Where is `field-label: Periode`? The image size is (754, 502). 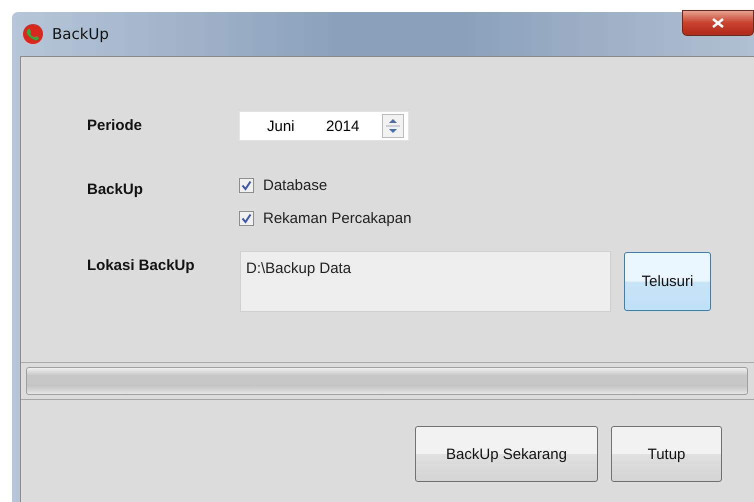
field-label: Periode is located at coordinates (115, 126).